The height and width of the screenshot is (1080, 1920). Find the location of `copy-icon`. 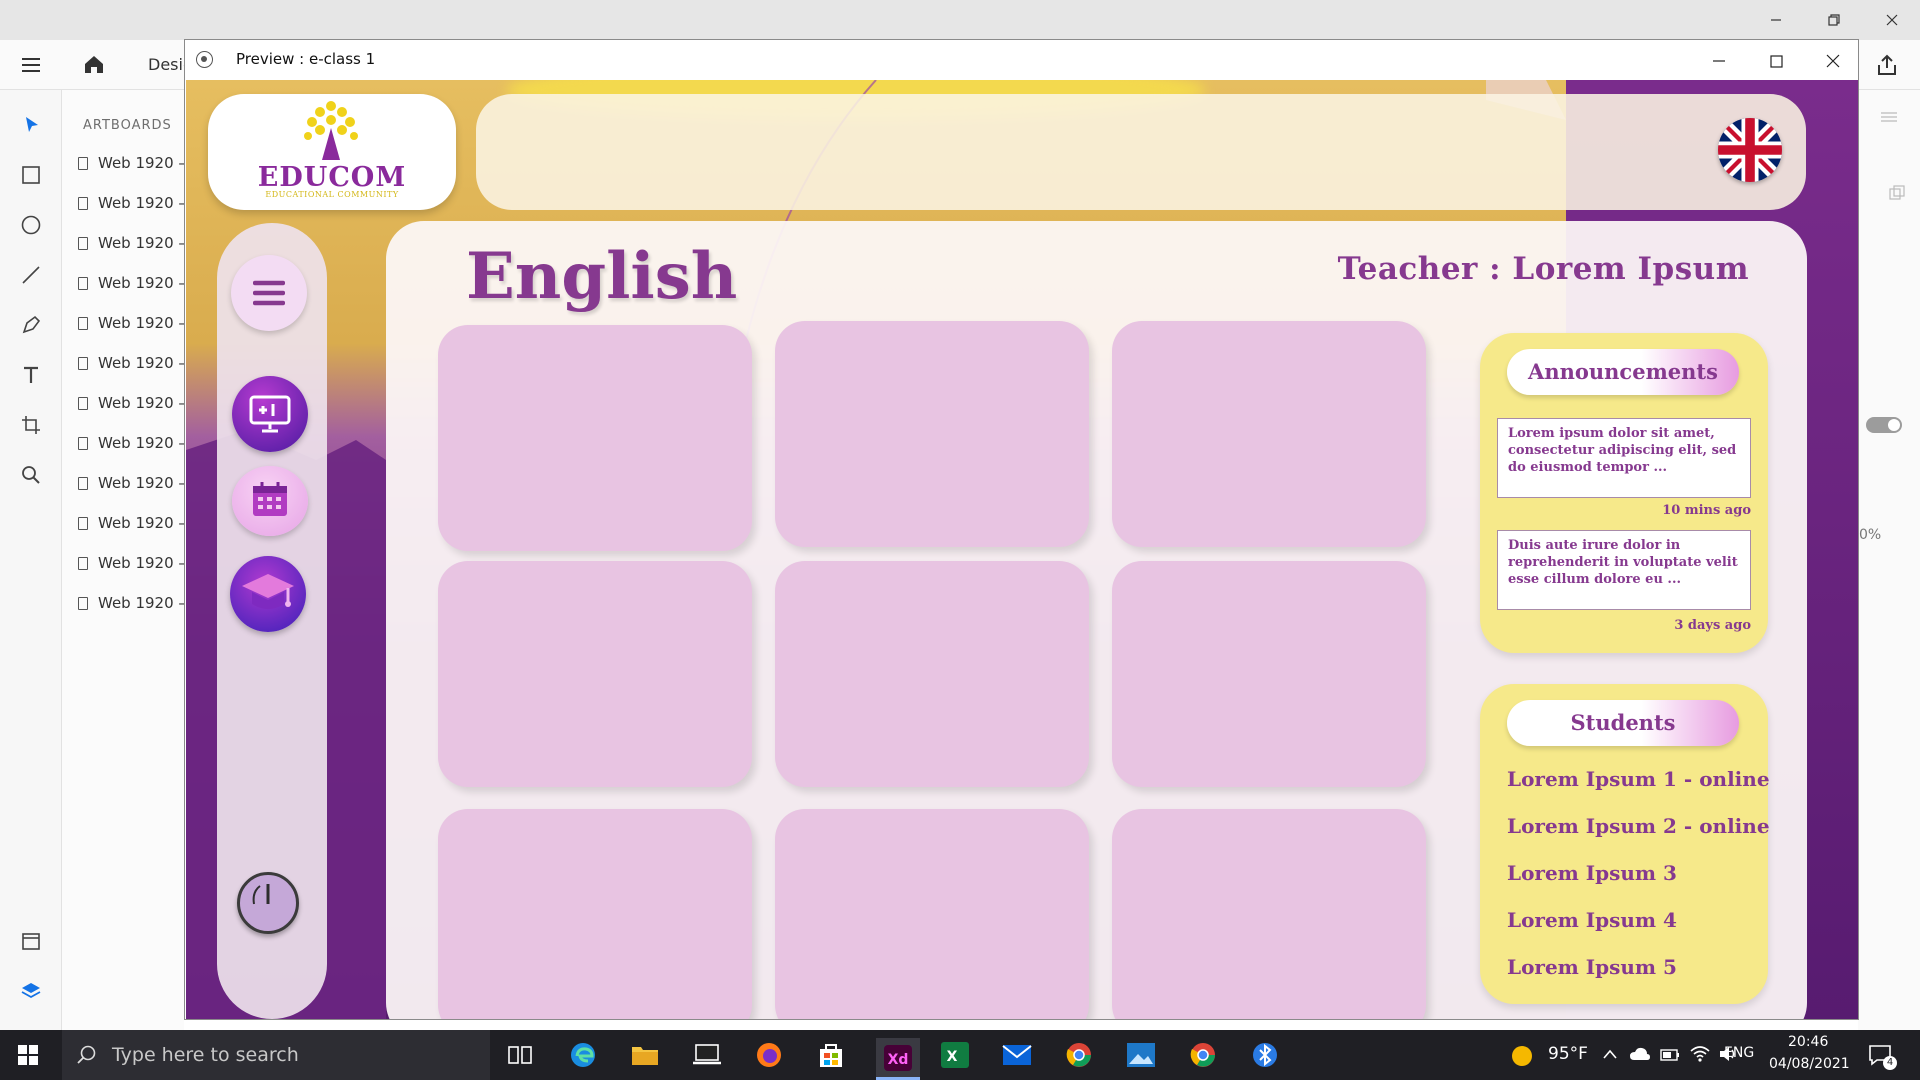

copy-icon is located at coordinates (1897, 193).